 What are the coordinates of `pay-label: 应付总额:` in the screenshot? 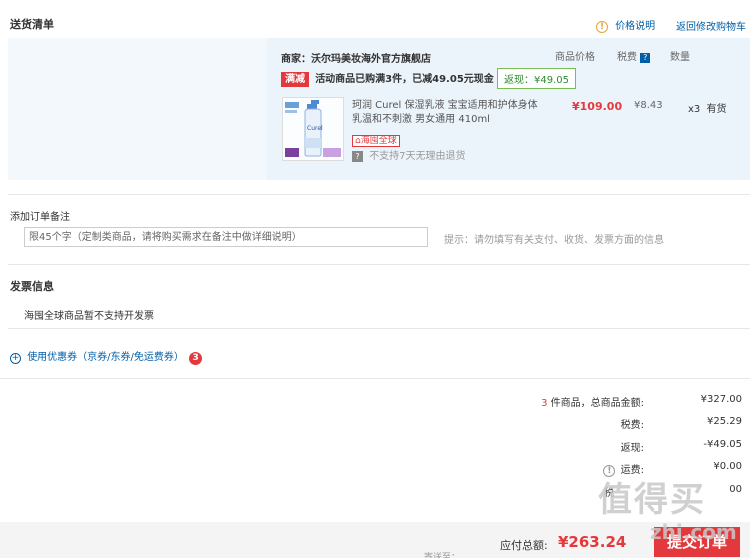 It's located at (524, 545).